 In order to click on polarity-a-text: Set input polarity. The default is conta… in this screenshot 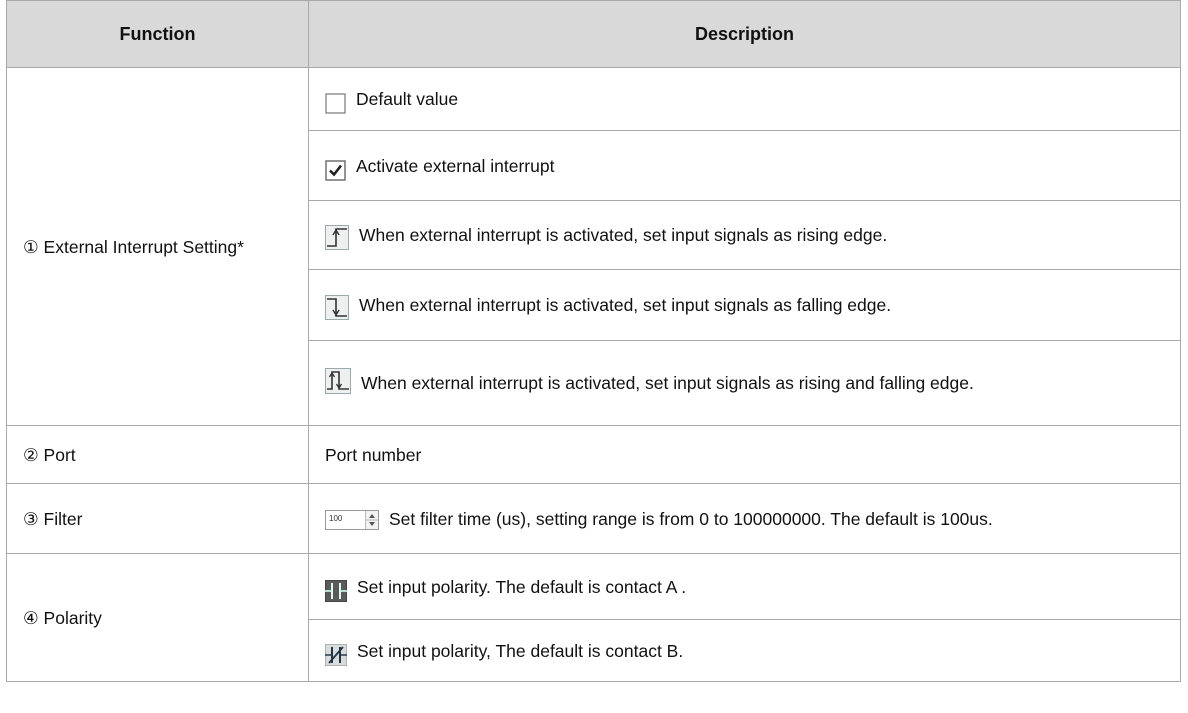, I will do `click(522, 586)`.